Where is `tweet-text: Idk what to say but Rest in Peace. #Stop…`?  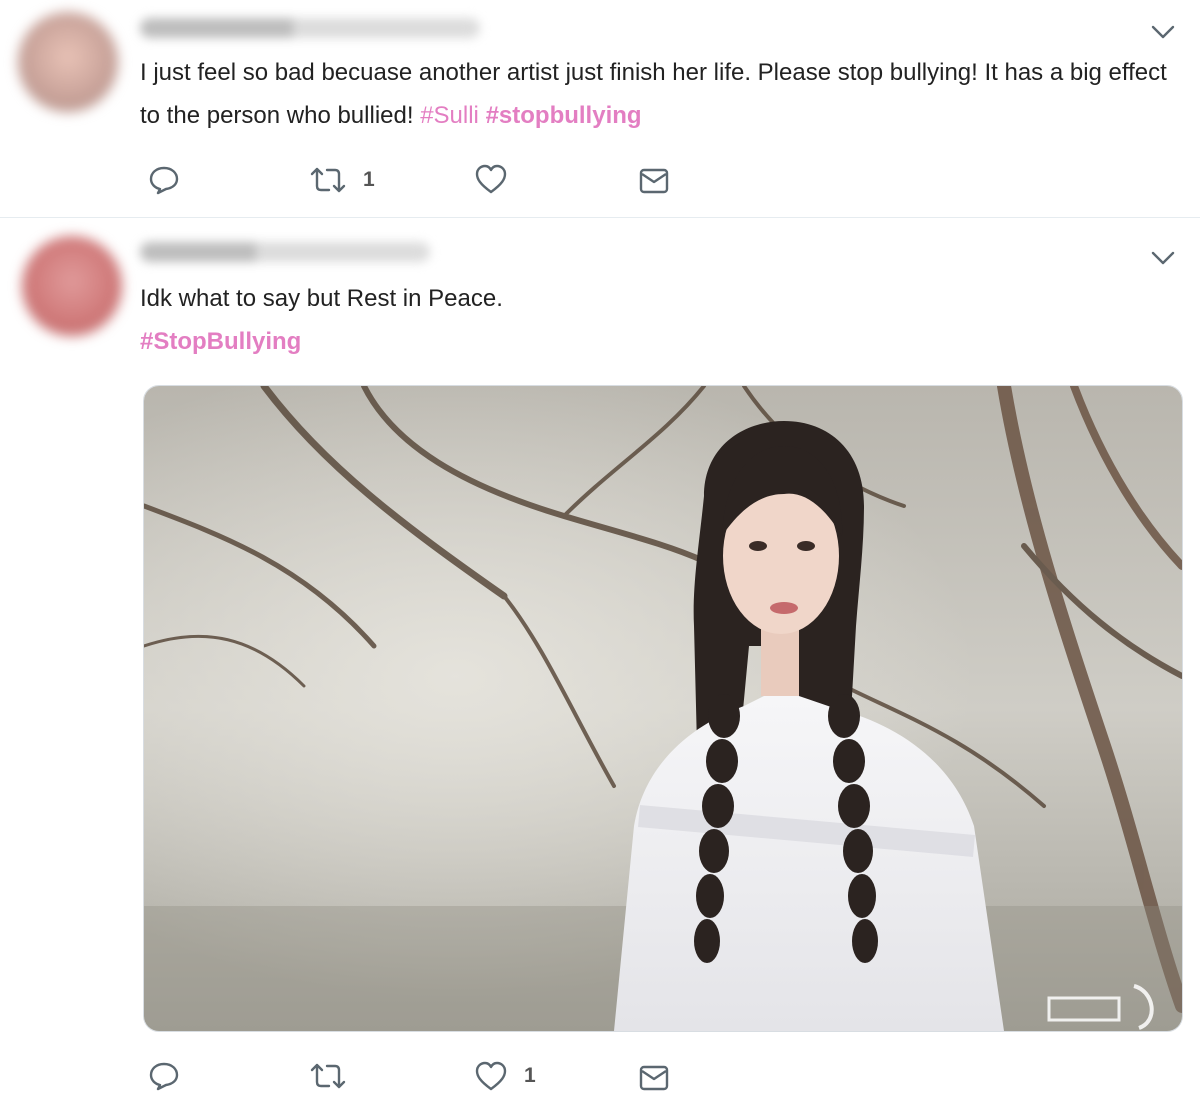
tweet-text: Idk what to say but Rest in Peace. #Stop… is located at coordinates (640, 320).